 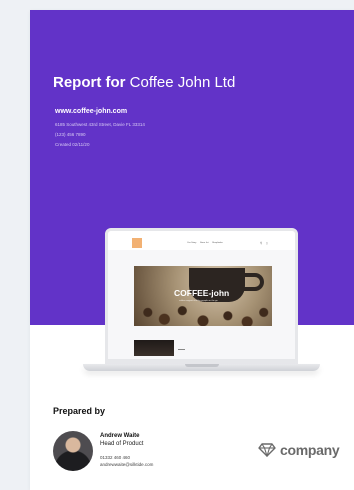 I want to click on website-url: www.coffee-john.com, so click(x=91, y=111).